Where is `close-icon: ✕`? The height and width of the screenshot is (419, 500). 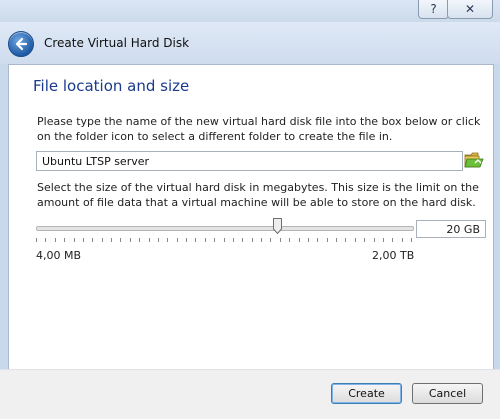 close-icon: ✕ is located at coordinates (470, 9).